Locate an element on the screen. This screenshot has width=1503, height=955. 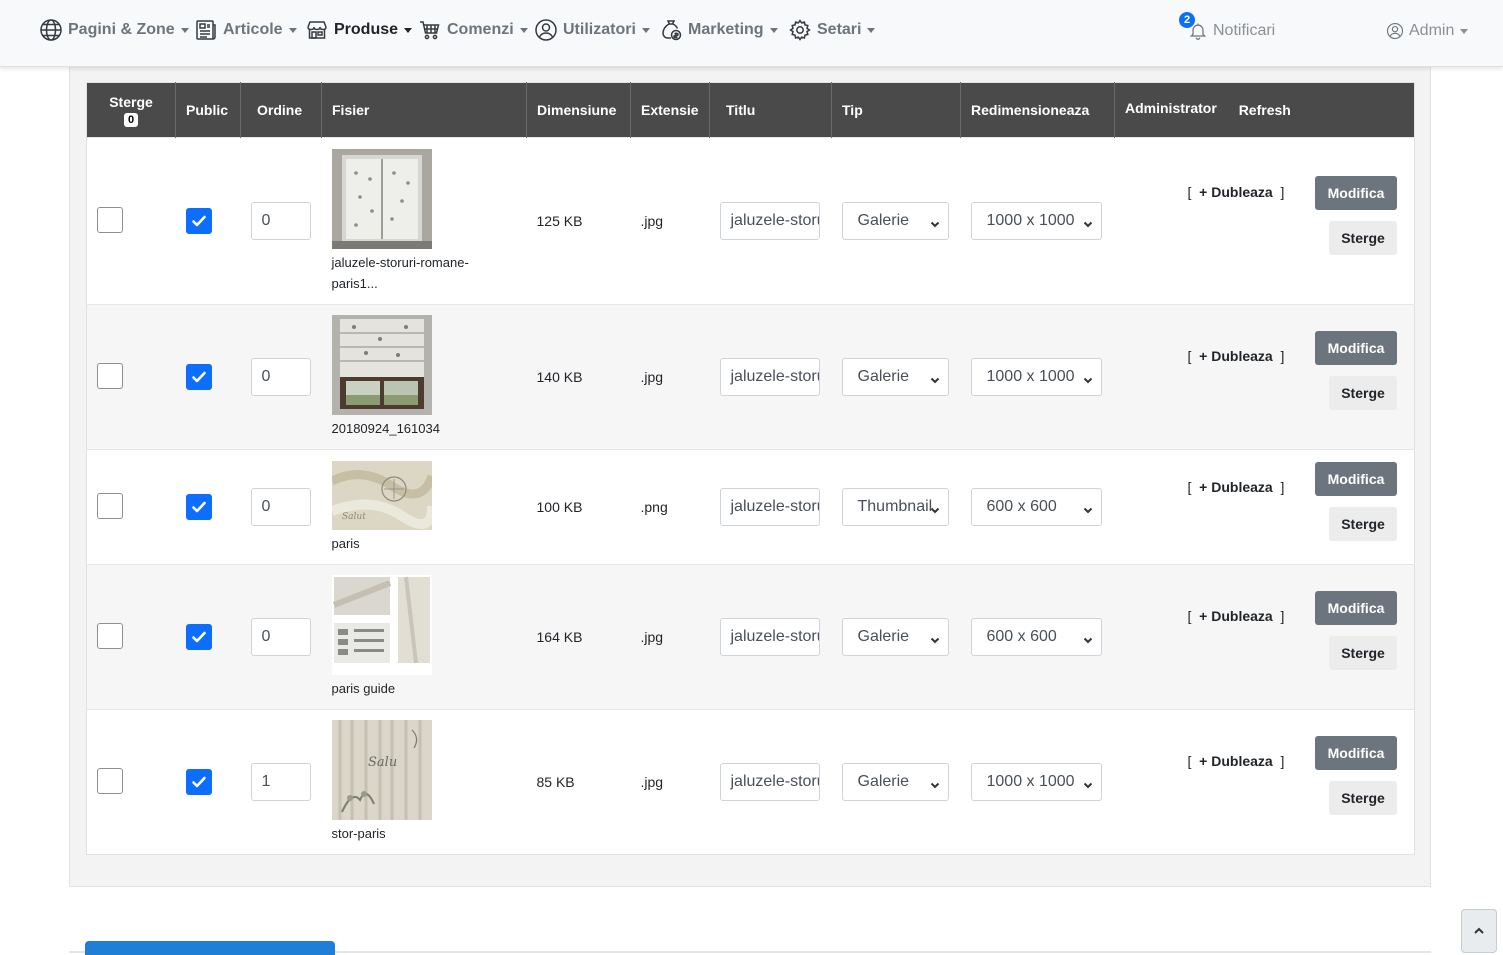
file-thumbnail: Salu is located at coordinates (381, 770).